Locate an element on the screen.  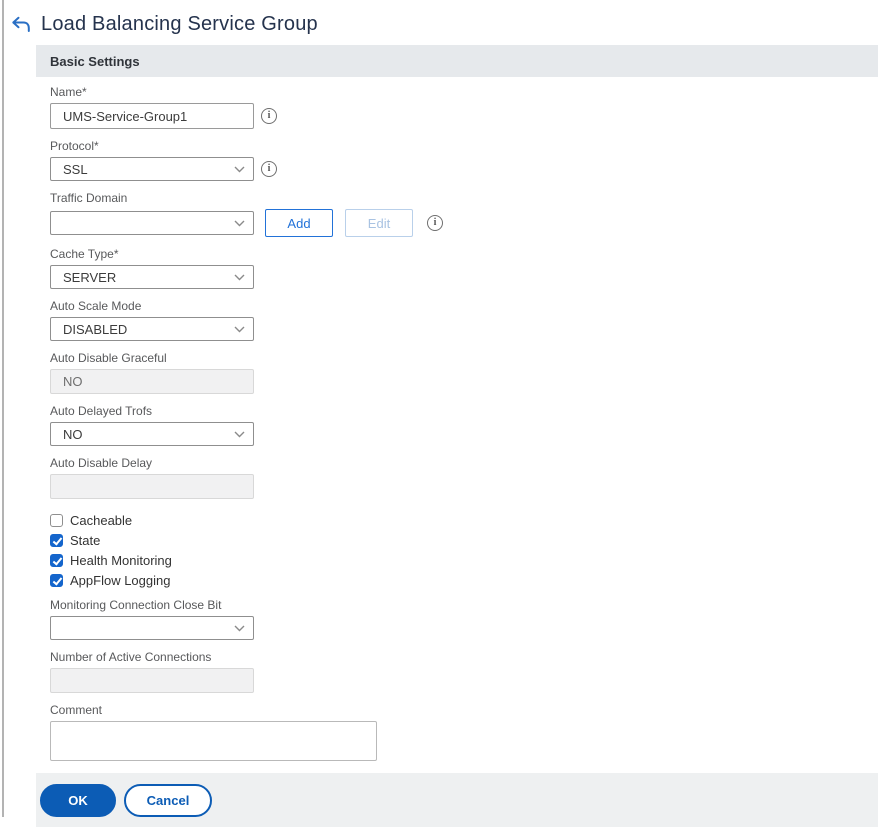
auto-disable-graceful-label: Auto Disable Graceful is located at coordinates (108, 358).